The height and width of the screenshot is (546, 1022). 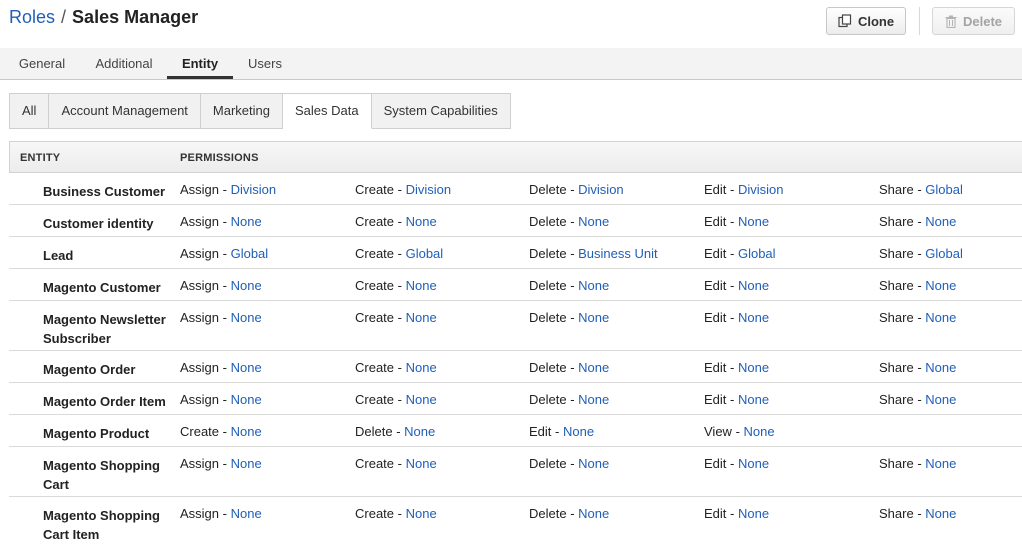 What do you see at coordinates (32, 17) in the screenshot?
I see `breadcrumb-roles-link: Roles` at bounding box center [32, 17].